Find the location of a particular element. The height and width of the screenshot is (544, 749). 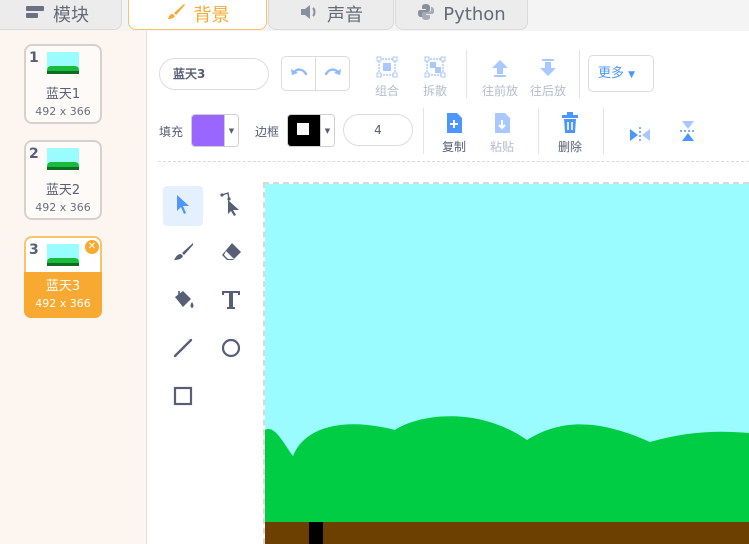

fill-icon is located at coordinates (183, 302).